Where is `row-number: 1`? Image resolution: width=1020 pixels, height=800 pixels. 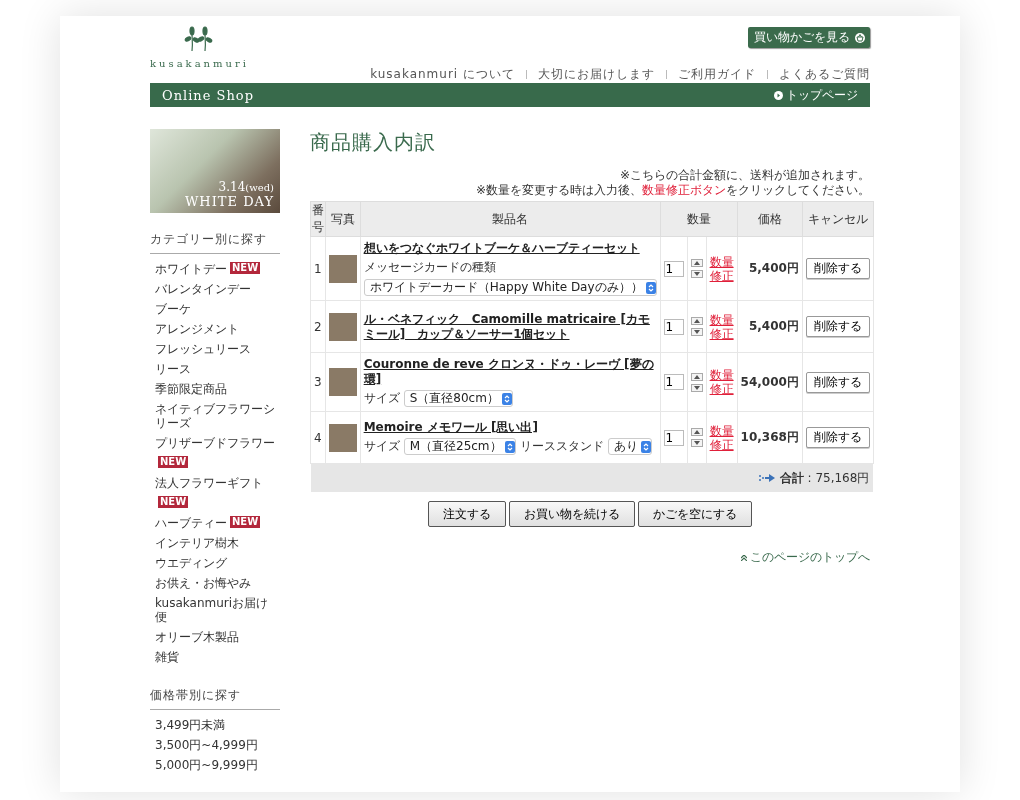 row-number: 1 is located at coordinates (318, 268).